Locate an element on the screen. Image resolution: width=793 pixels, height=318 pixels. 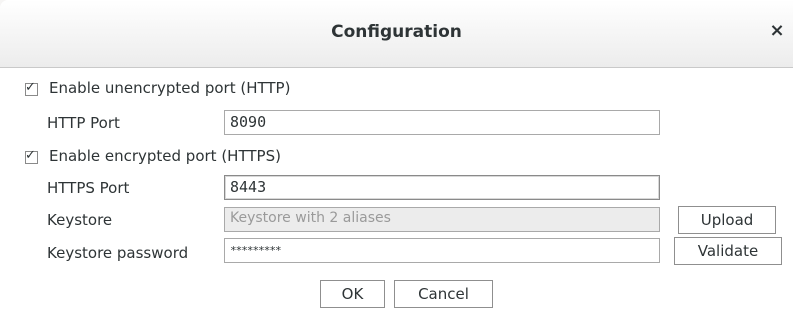
keystore-password-input: ********* is located at coordinates (442, 250).